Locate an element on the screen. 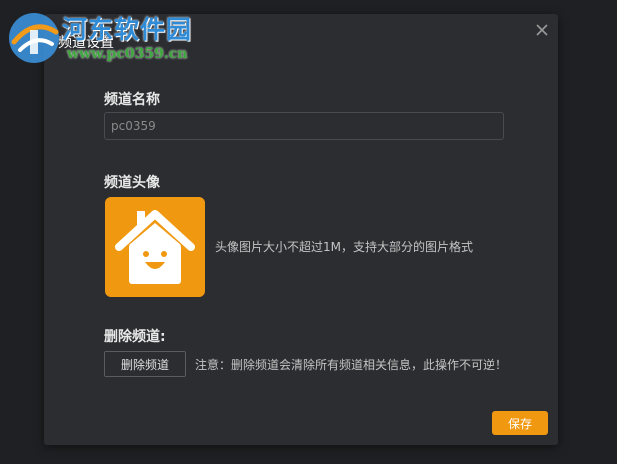 The height and width of the screenshot is (464, 617). avatar-hint: 头像图片大小不超过1M，支持大部分的图片格式 is located at coordinates (344, 247).